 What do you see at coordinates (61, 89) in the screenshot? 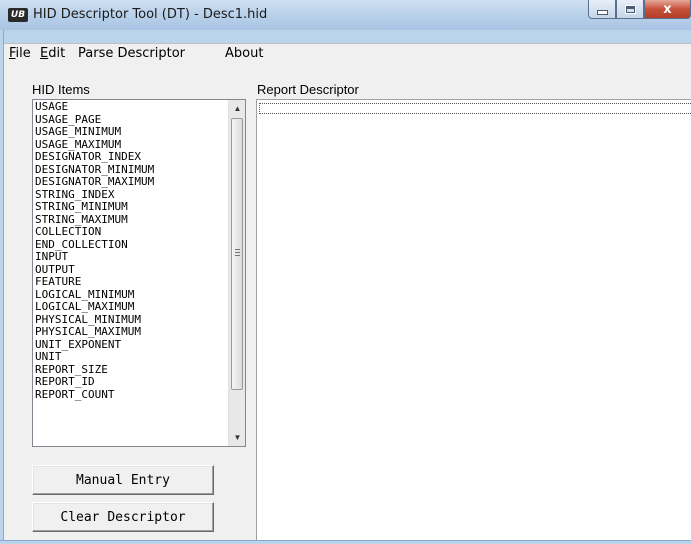
I see `hid-items-label: HID Items` at bounding box center [61, 89].